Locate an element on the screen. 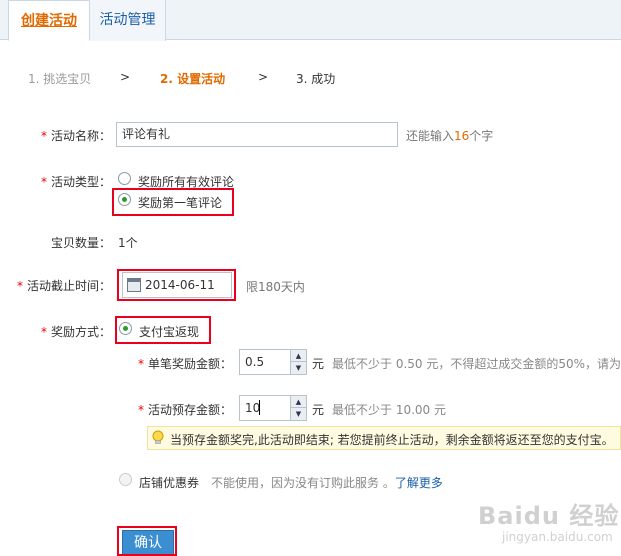  tab-create-activity-label: 创建活动 is located at coordinates (49, 21).